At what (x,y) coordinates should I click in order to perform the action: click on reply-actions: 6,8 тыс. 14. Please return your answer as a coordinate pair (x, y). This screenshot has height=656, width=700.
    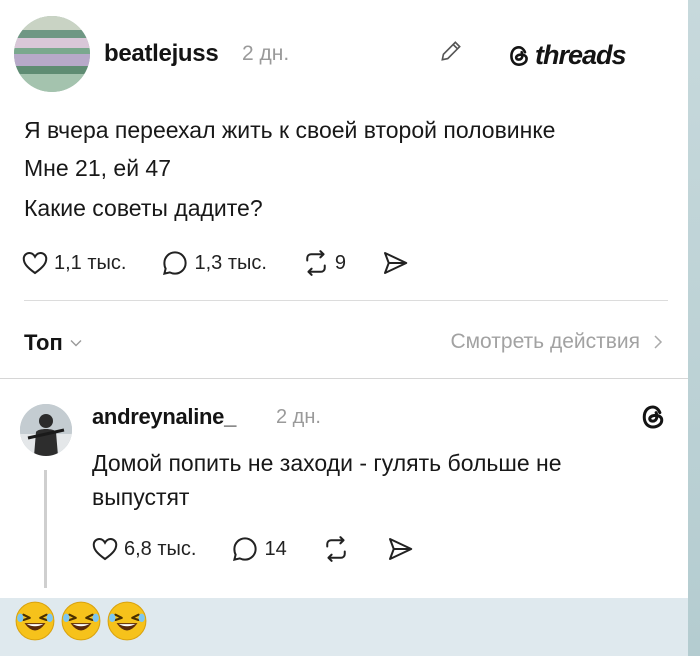
    Looking at the image, I should click on (269, 549).